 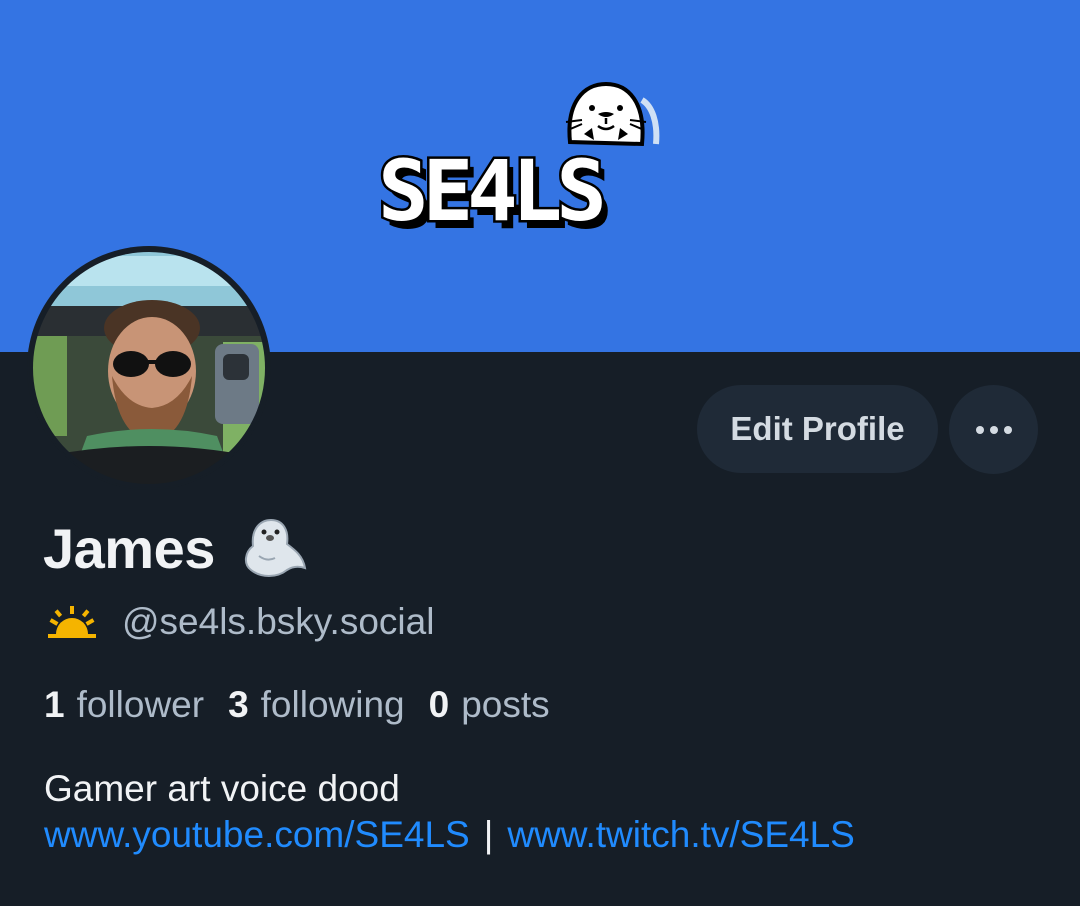 I want to click on sunrise-emoji-icon, so click(x=72, y=622).